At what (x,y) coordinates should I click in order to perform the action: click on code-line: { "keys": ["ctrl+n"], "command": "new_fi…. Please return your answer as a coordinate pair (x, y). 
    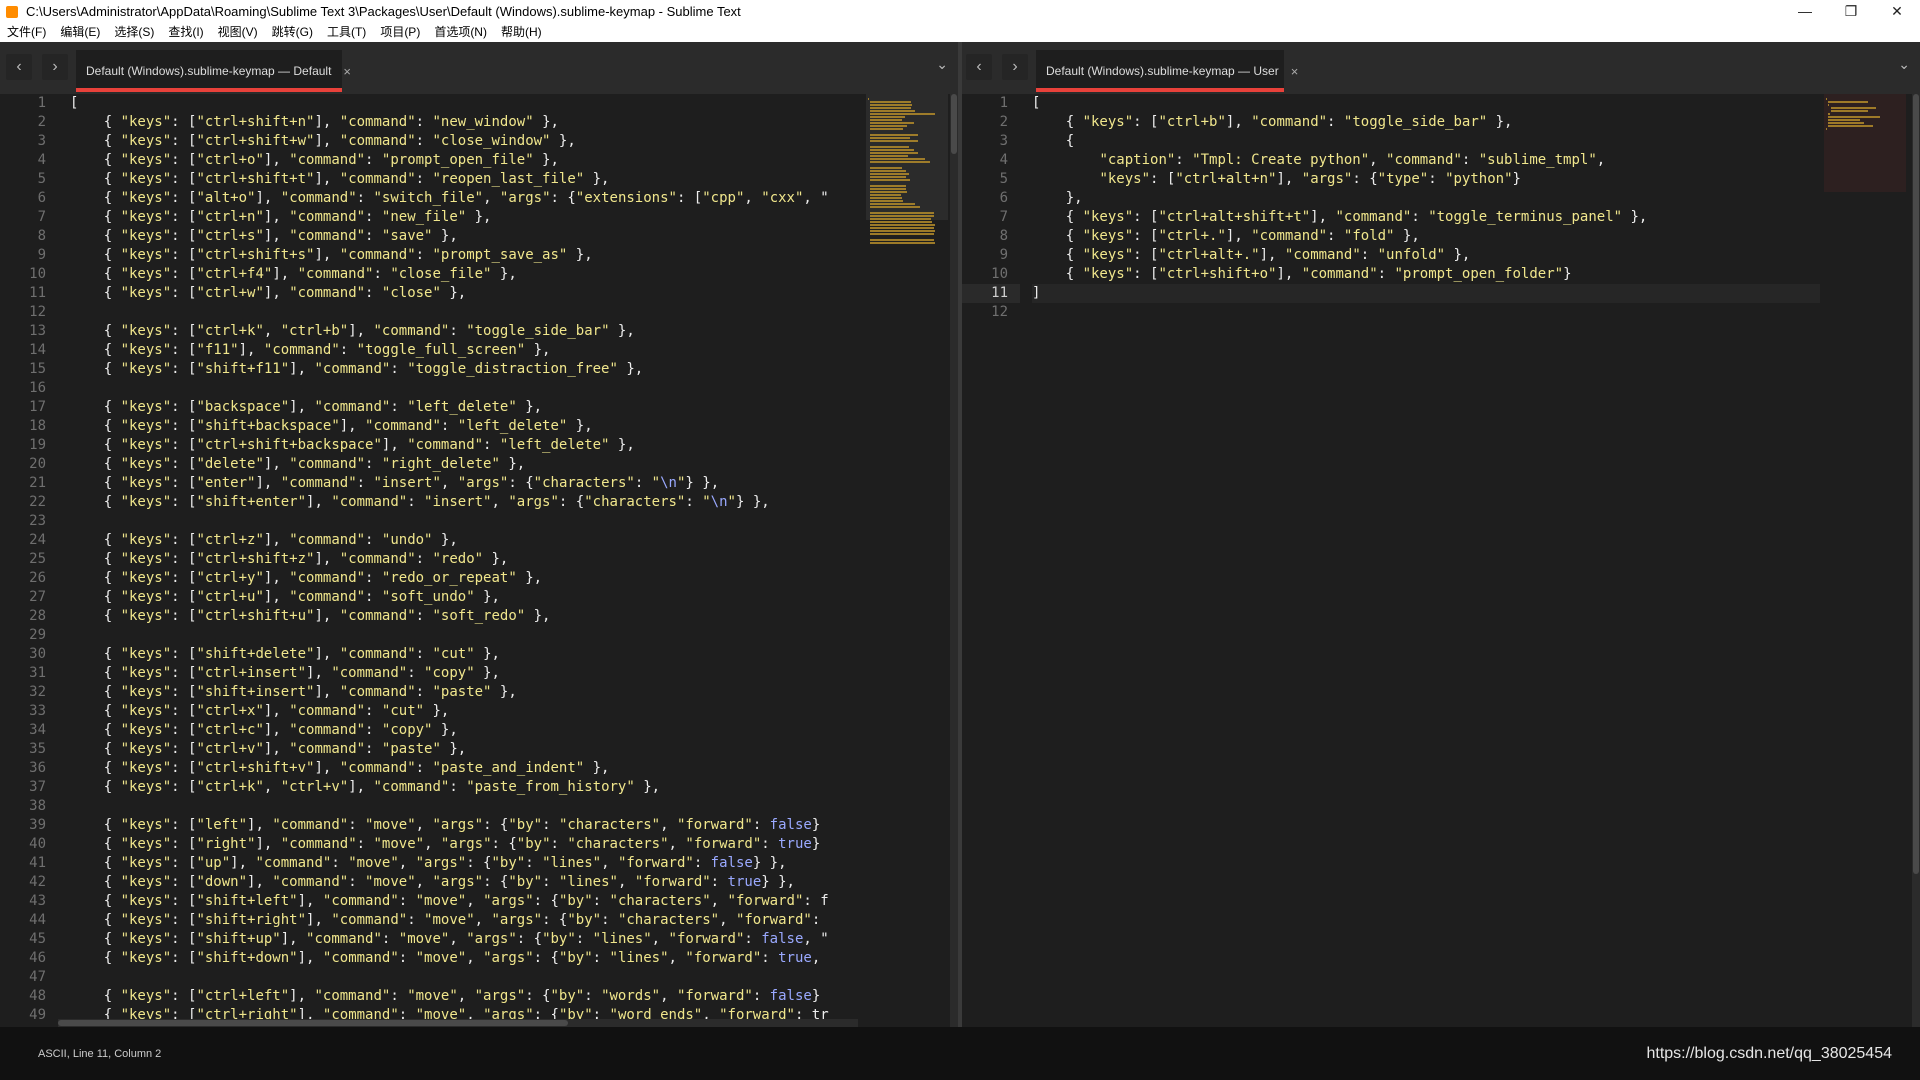
    Looking at the image, I should click on (464, 217).